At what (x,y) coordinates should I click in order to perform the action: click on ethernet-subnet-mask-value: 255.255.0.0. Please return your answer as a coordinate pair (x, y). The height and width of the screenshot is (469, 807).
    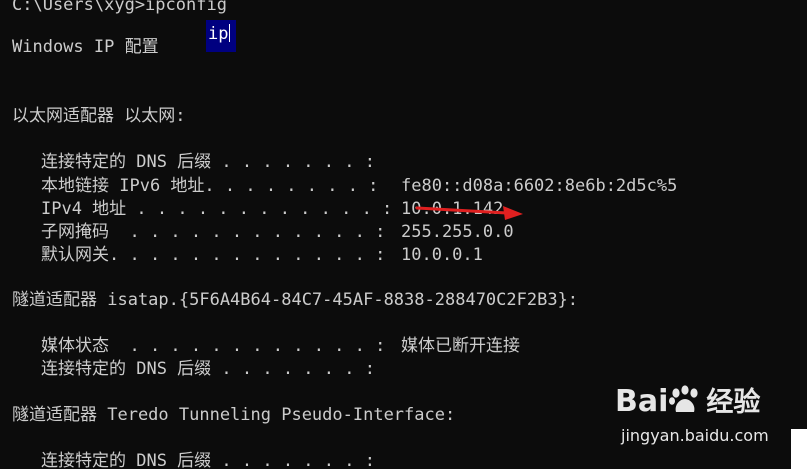
    Looking at the image, I should click on (457, 232).